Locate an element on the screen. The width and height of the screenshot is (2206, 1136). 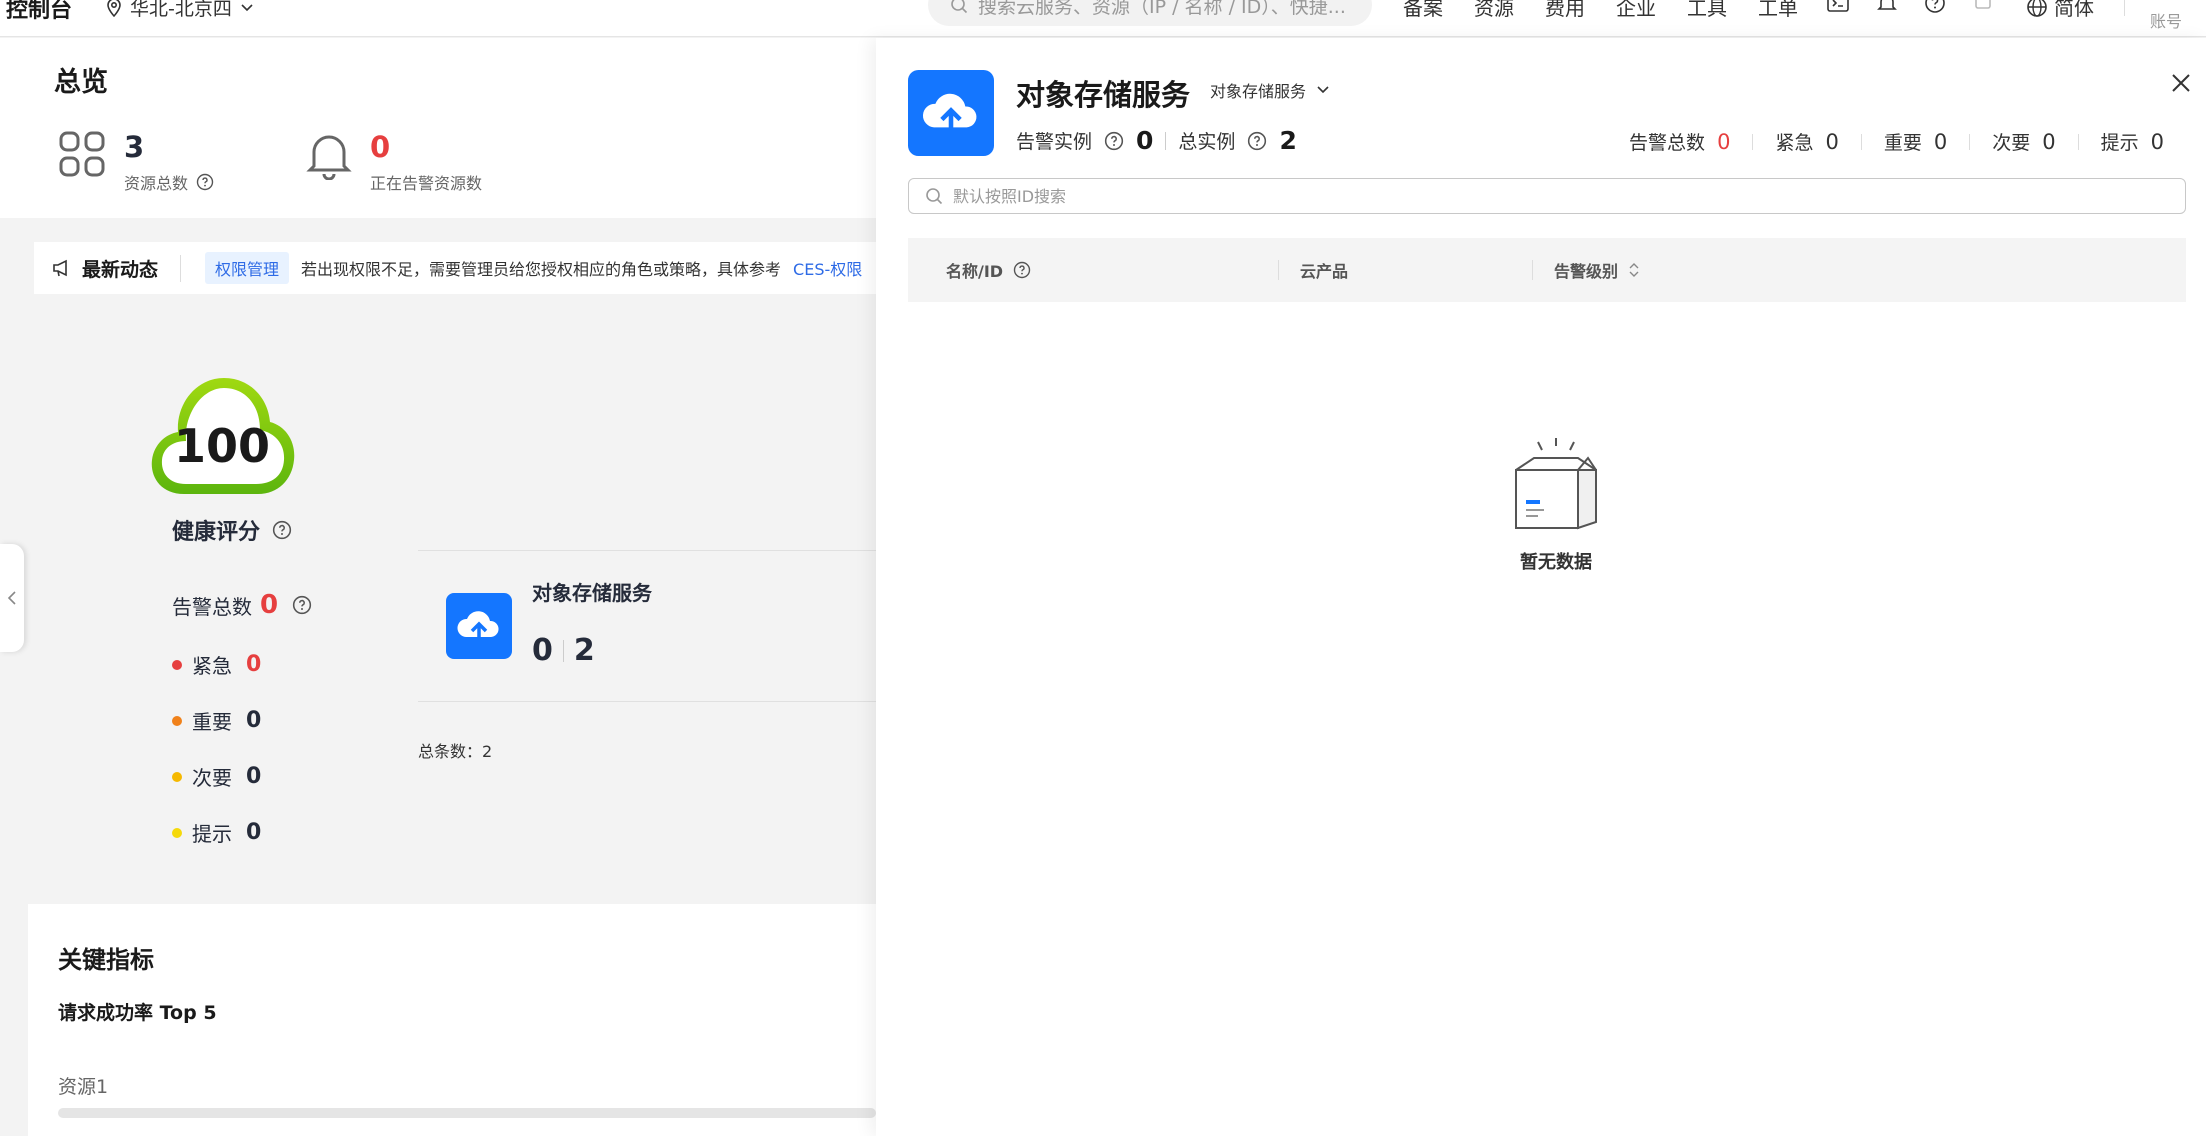
level-info: 提示 0 is located at coordinates (216, 832).